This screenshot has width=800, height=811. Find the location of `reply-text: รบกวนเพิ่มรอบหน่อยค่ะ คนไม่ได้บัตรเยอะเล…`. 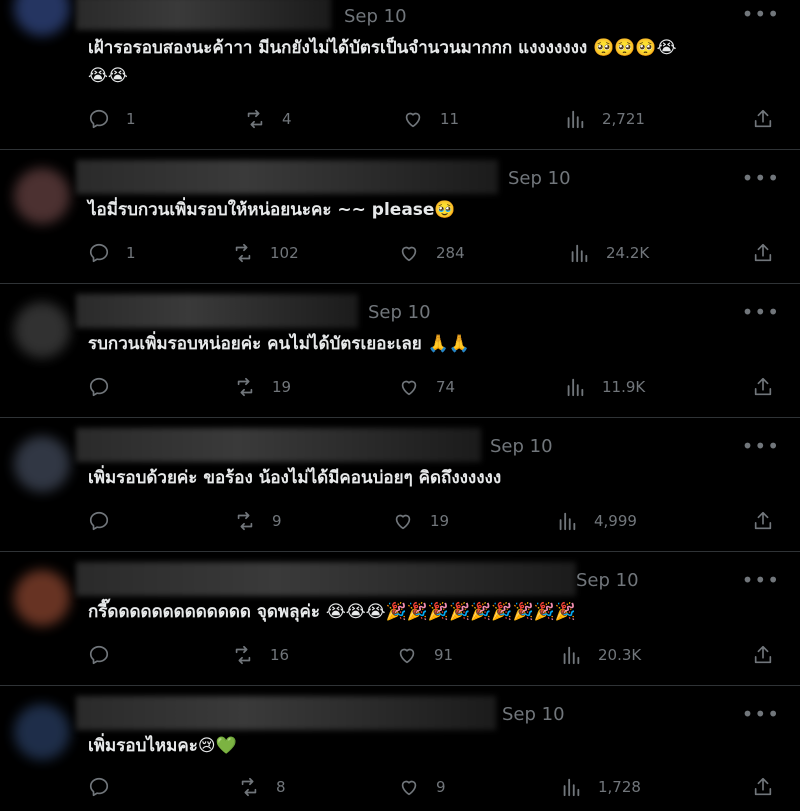

reply-text: รบกวนเพิ่มรอบหน่อยค่ะ คนไม่ได้บัตรเยอะเล… is located at coordinates (428, 344).